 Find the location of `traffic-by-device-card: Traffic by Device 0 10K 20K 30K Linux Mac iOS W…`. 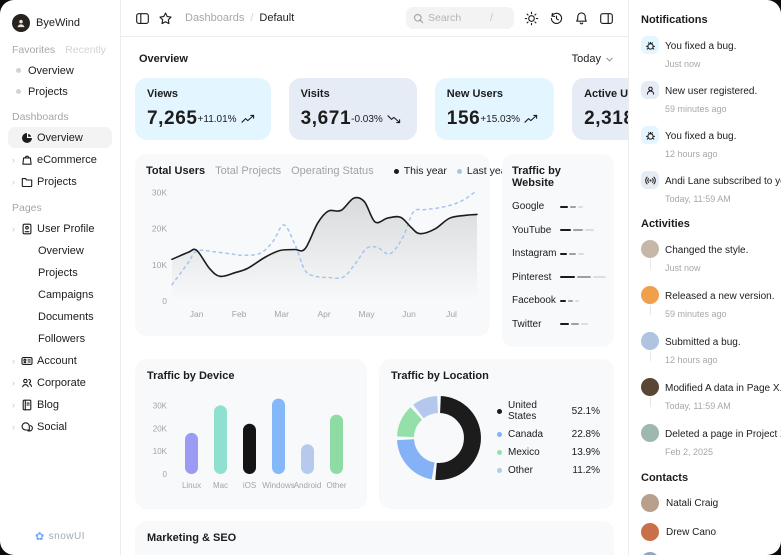

traffic-by-device-card: Traffic by Device 0 10K 20K 30K Linux Mac iOS W… is located at coordinates (251, 434).